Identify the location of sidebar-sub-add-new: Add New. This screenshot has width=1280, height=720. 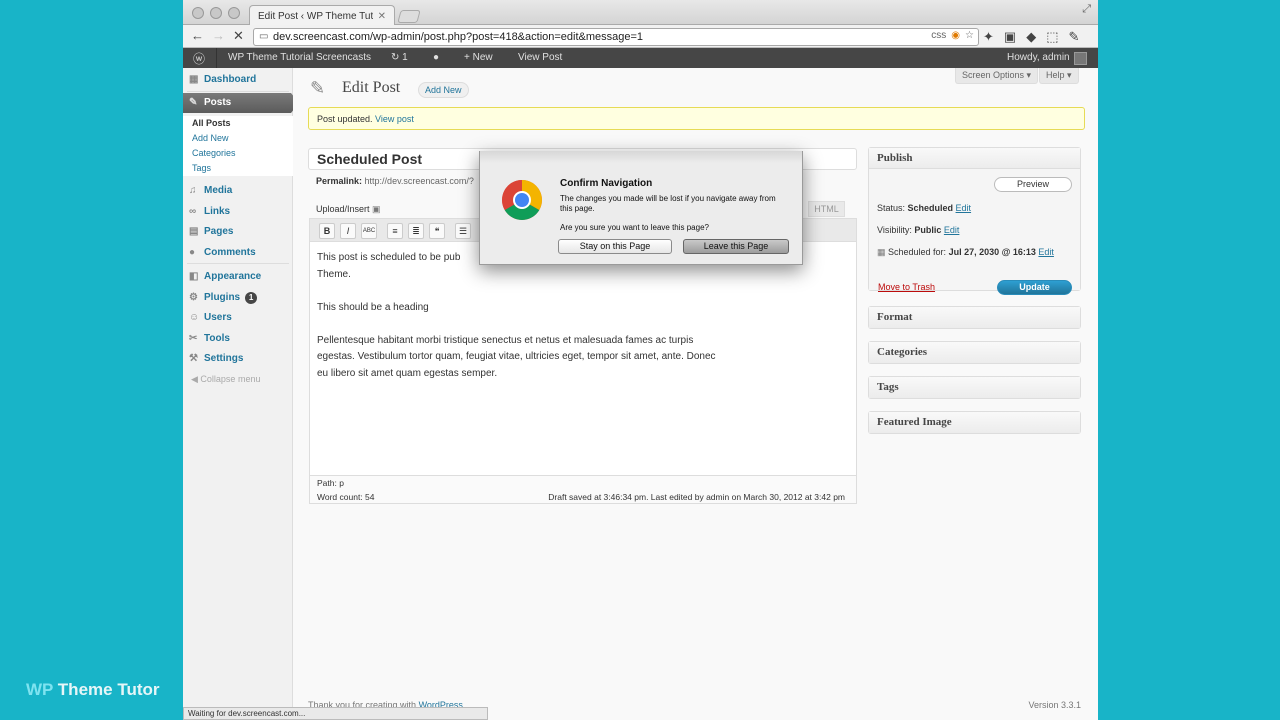
(238, 138).